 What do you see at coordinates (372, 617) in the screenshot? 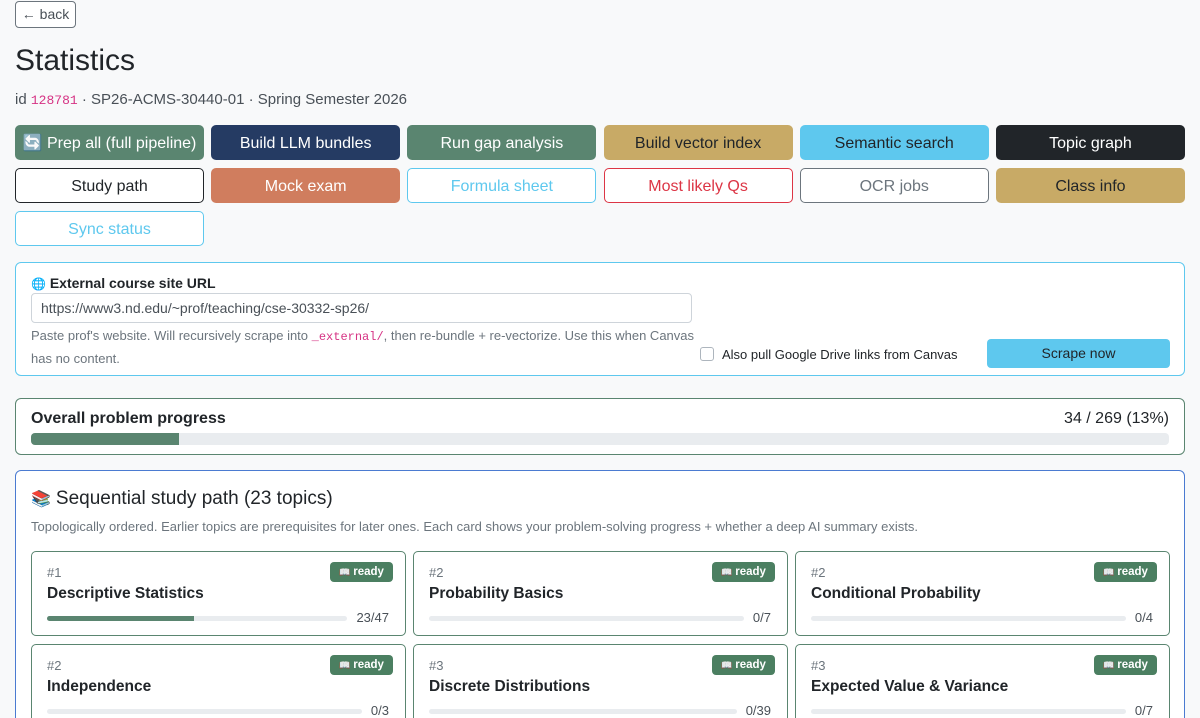
I see `topic-progress-count: 23/47` at bounding box center [372, 617].